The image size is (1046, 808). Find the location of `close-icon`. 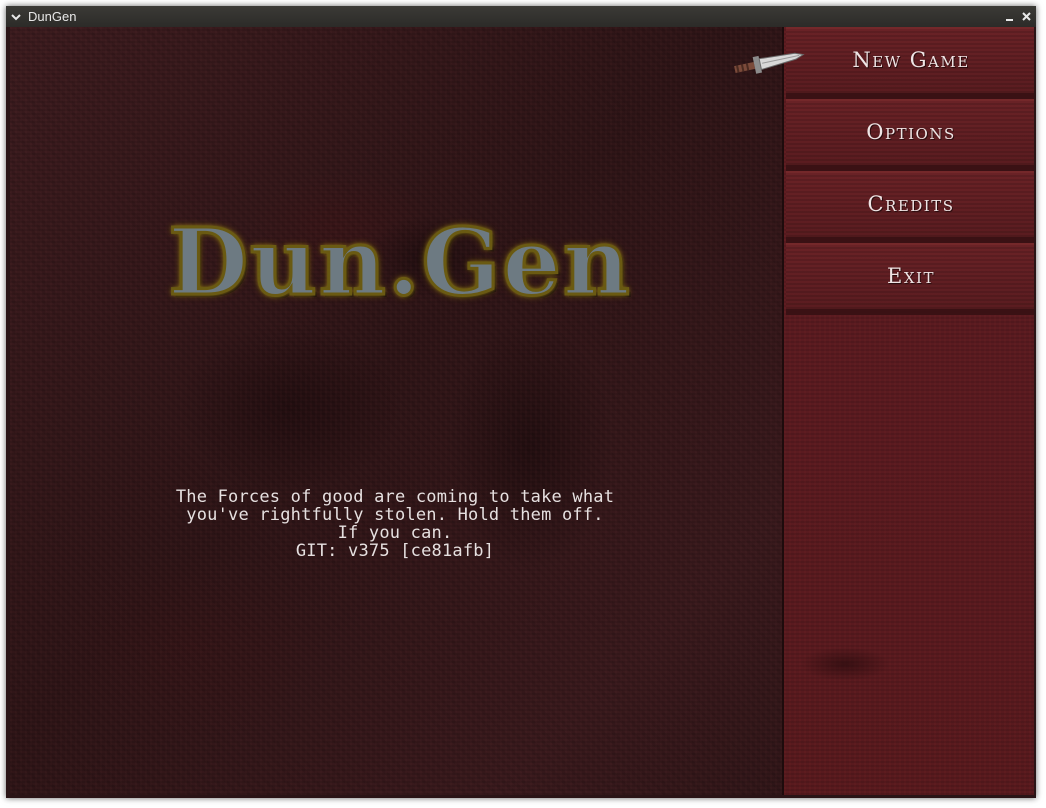

close-icon is located at coordinates (1026, 16).